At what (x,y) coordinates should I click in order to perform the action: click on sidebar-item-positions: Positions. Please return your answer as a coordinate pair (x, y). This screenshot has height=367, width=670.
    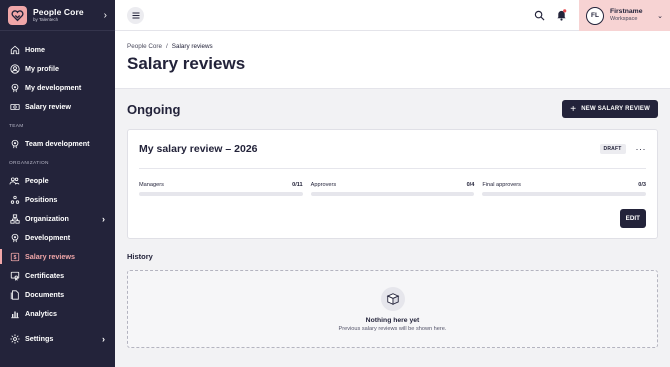
    Looking at the image, I should click on (57, 199).